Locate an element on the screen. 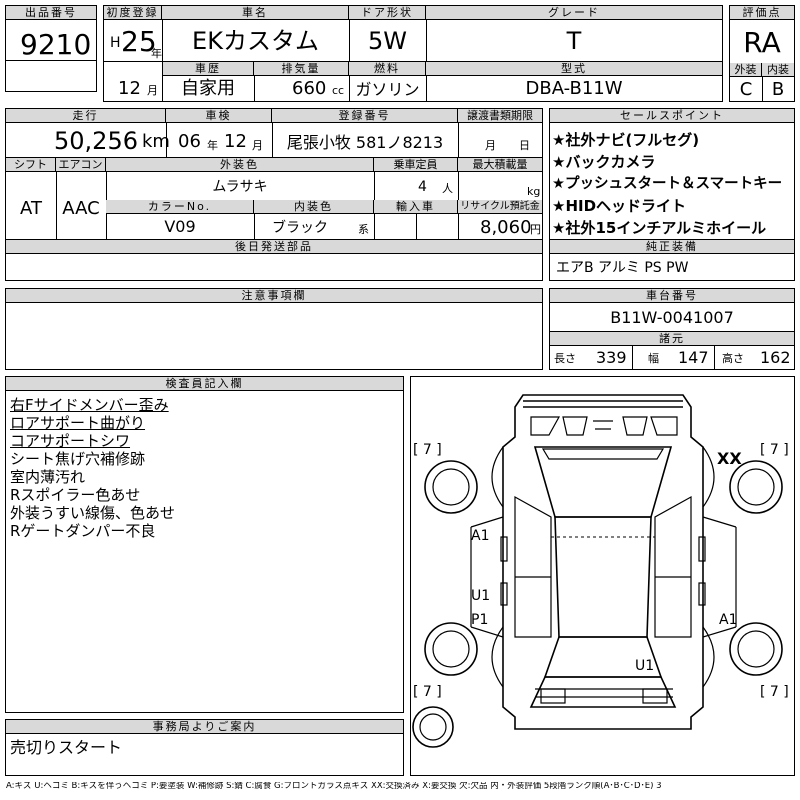 The width and height of the screenshot is (800, 800). lot-box: 出品番号 9210 is located at coordinates (51, 48).